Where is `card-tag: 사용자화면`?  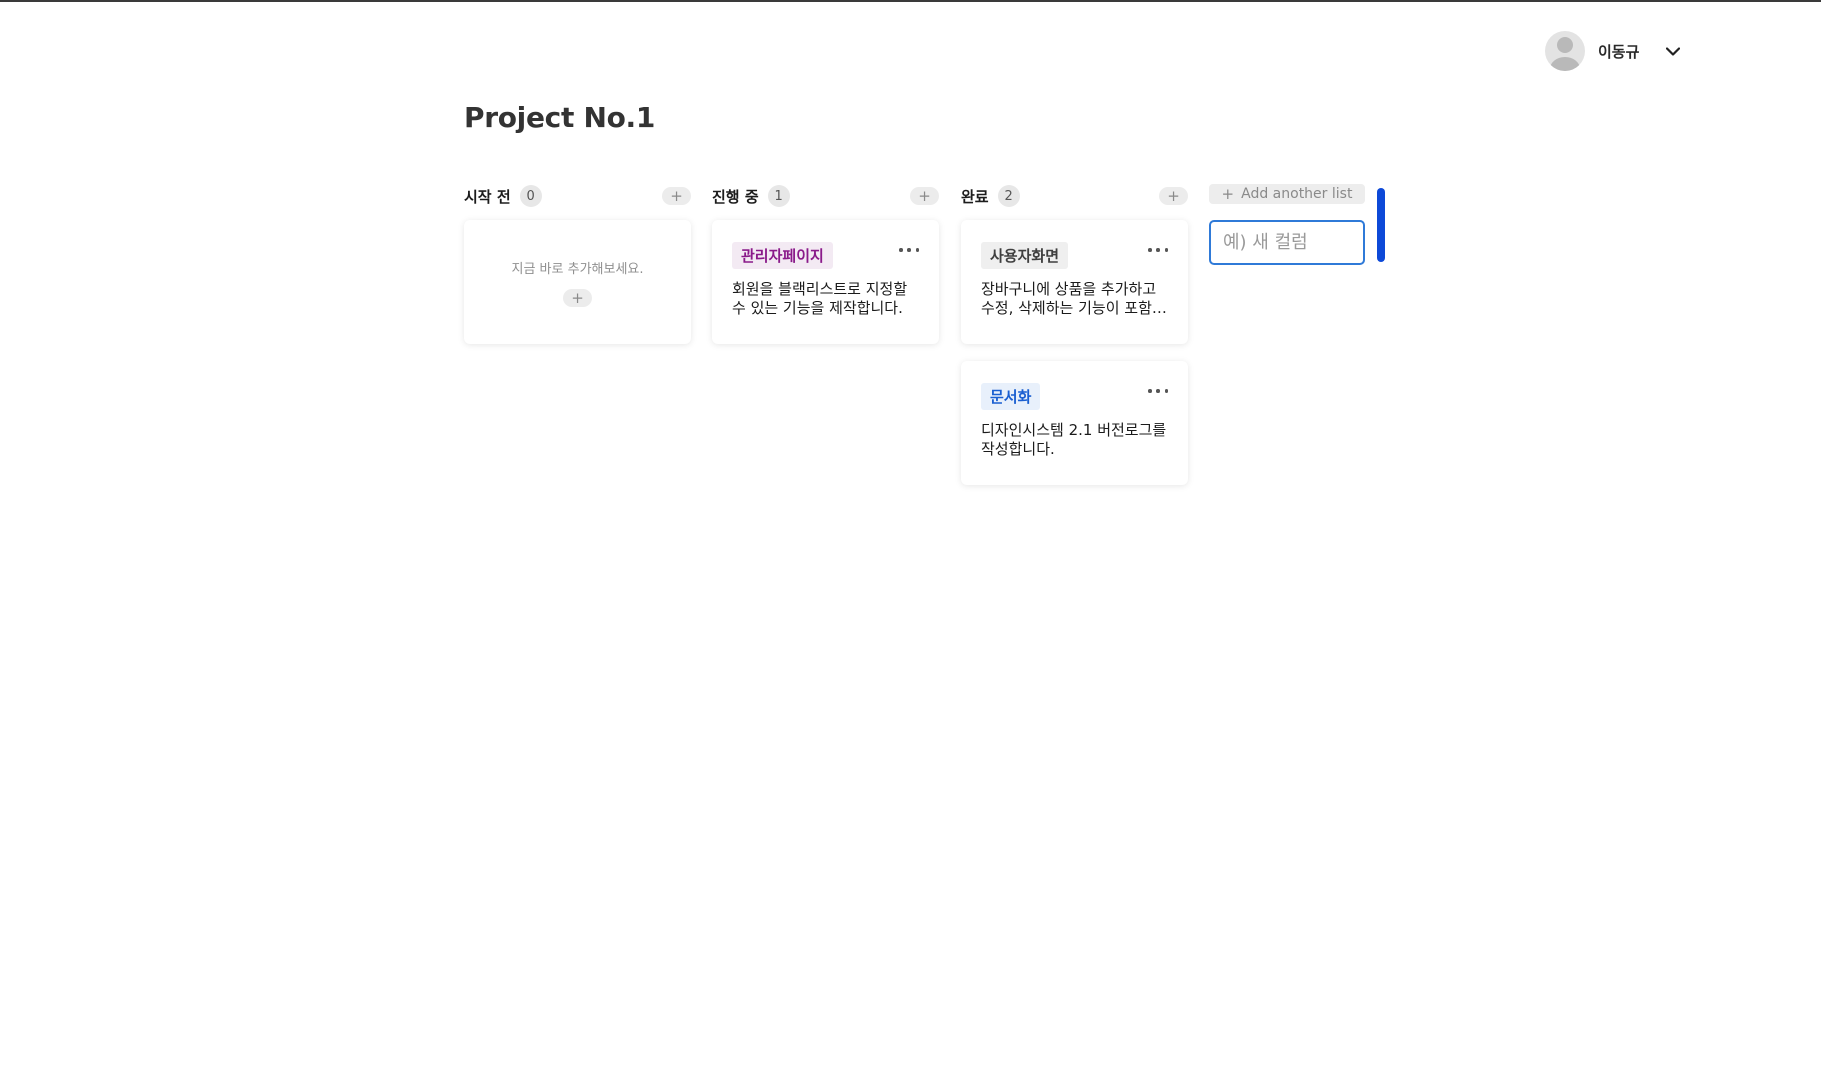 card-tag: 사용자화면 is located at coordinates (1025, 255).